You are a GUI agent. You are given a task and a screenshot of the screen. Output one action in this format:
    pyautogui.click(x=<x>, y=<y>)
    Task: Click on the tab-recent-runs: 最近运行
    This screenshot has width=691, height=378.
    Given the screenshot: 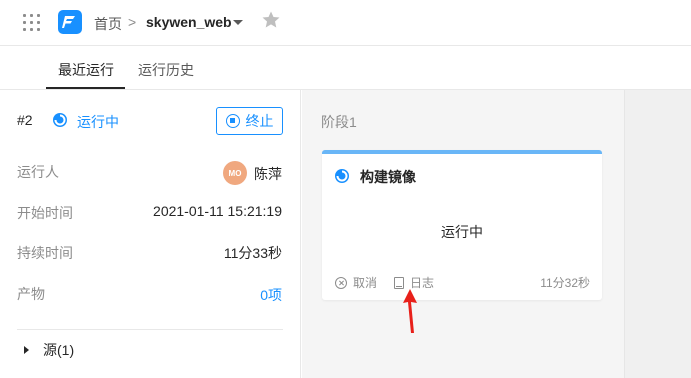 What is the action you would take?
    pyautogui.click(x=86, y=70)
    